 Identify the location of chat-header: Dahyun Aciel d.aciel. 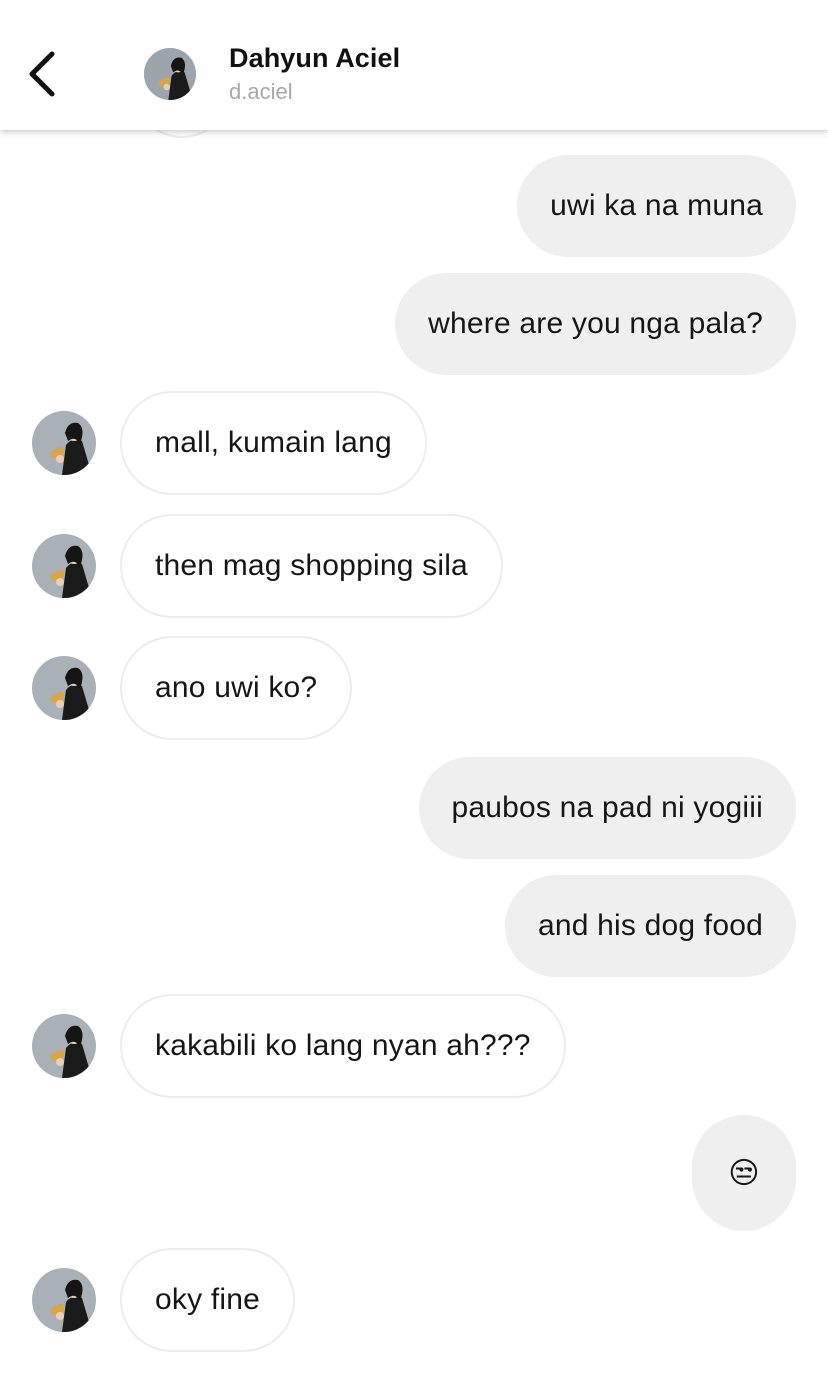
(414, 65).